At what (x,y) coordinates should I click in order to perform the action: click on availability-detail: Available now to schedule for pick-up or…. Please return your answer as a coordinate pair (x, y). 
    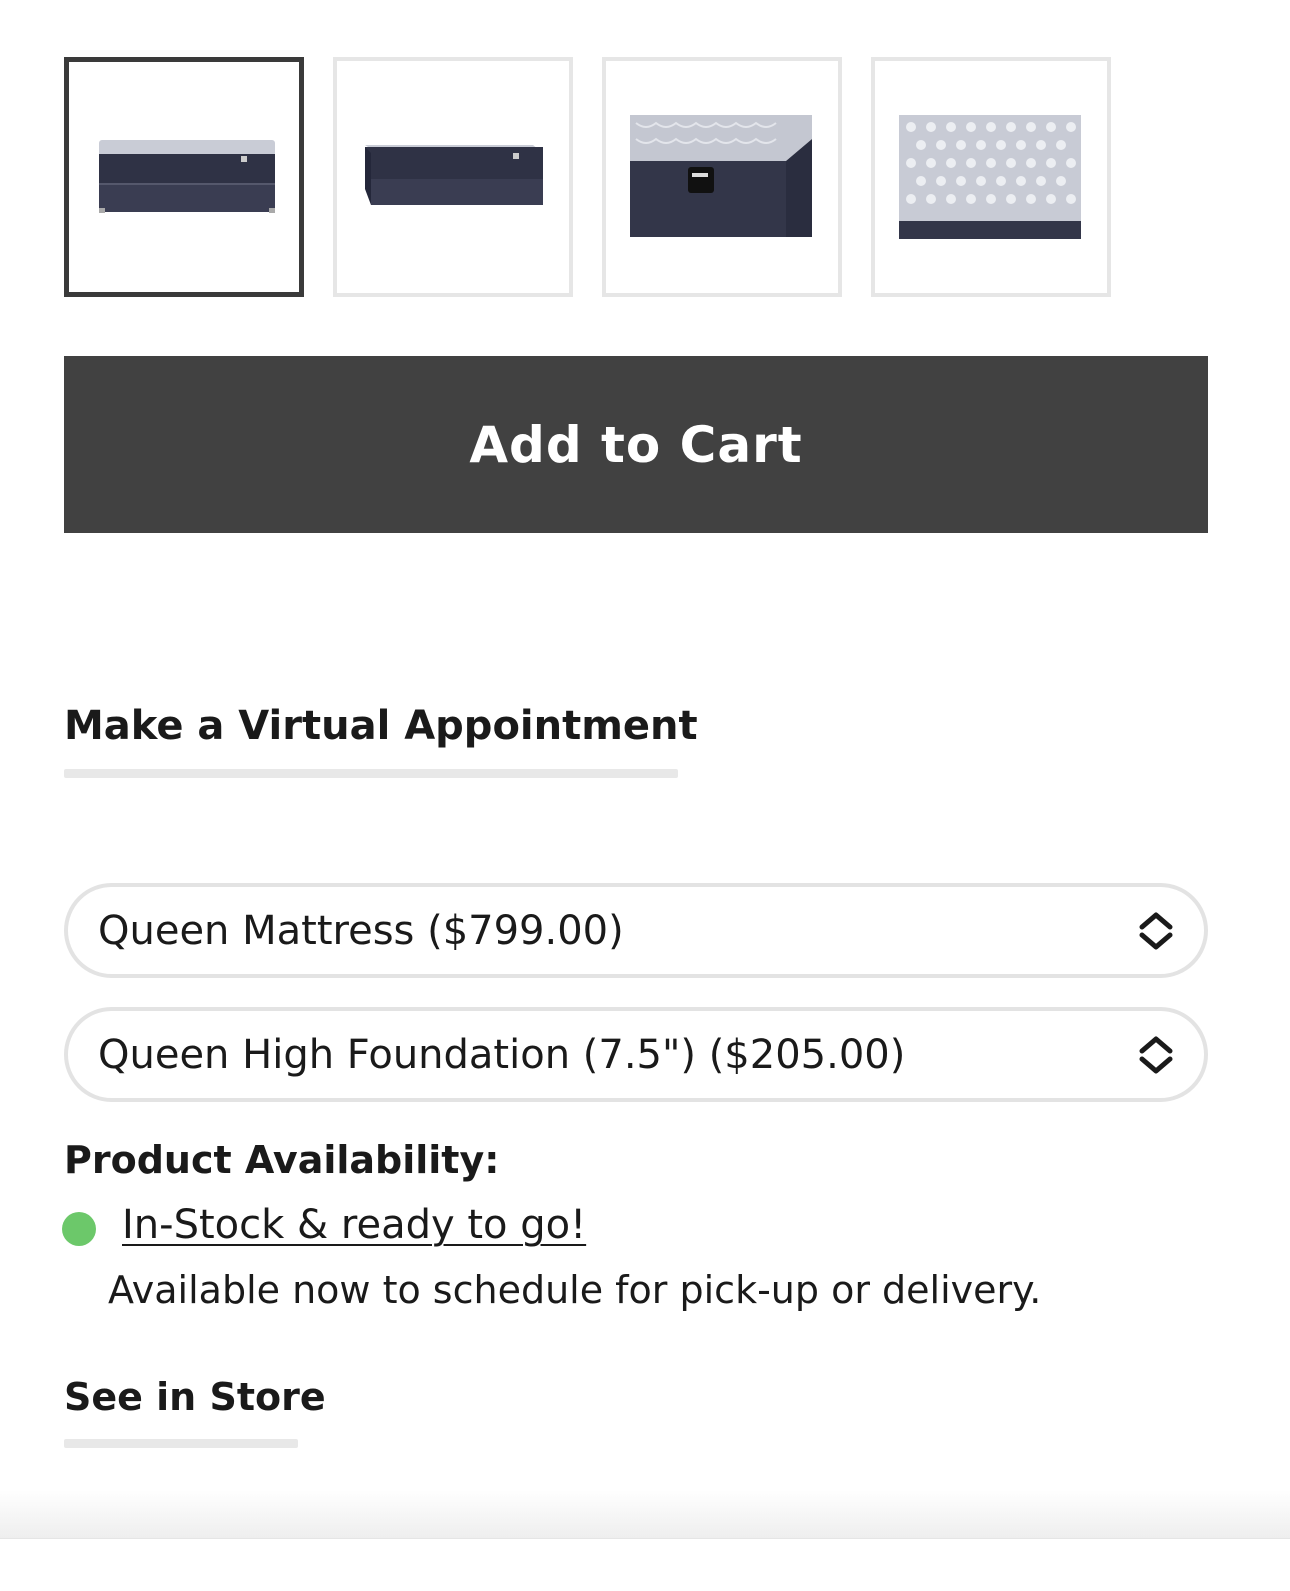
    Looking at the image, I should click on (575, 1290).